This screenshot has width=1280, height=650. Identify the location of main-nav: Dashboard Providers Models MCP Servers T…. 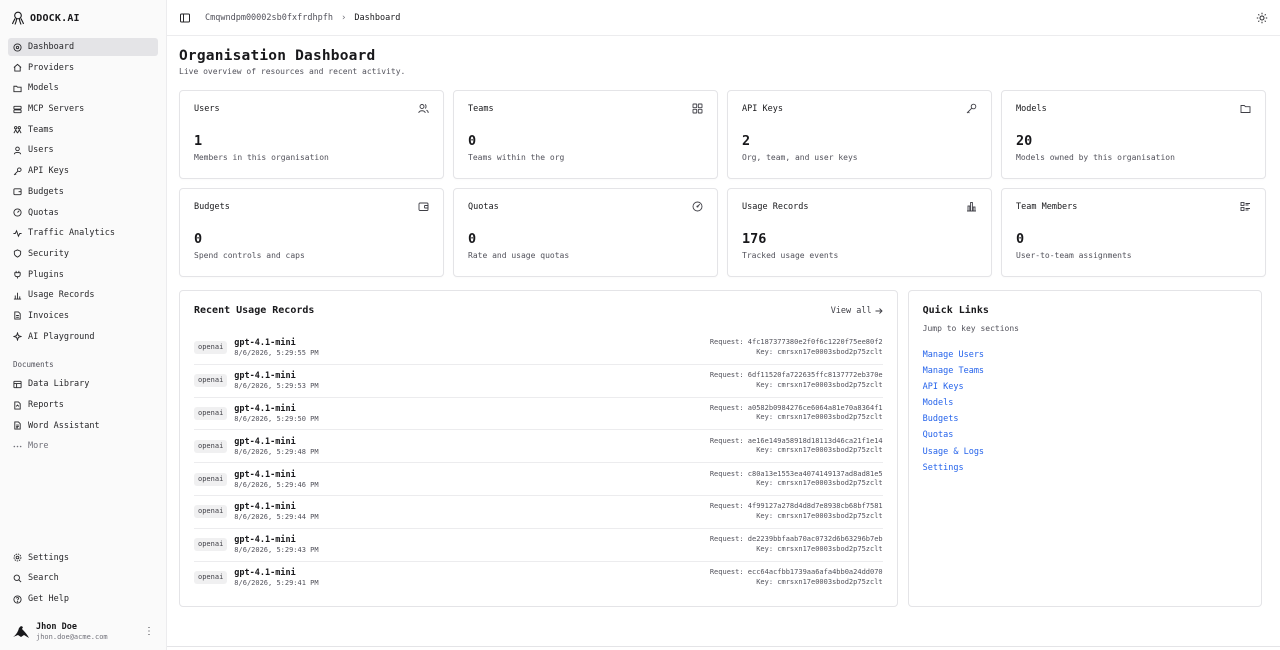
(83, 193).